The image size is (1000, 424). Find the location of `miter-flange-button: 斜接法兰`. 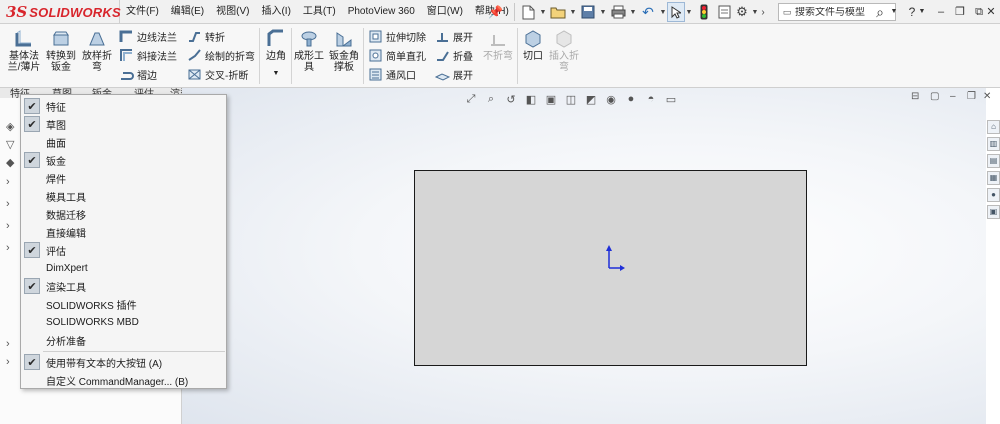

miter-flange-button: 斜接法兰 is located at coordinates (147, 55).